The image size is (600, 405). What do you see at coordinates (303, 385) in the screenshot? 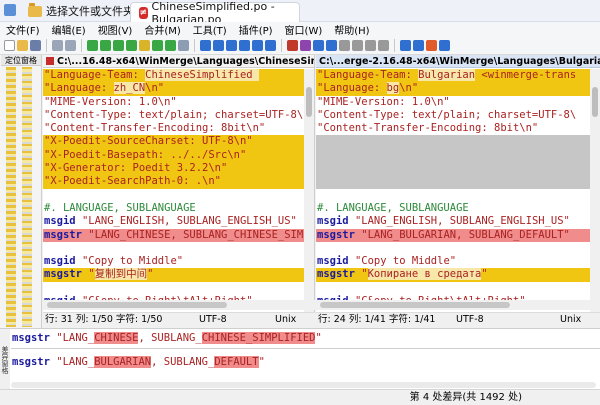
I see `detail-horizontal-scrollbar` at bounding box center [303, 385].